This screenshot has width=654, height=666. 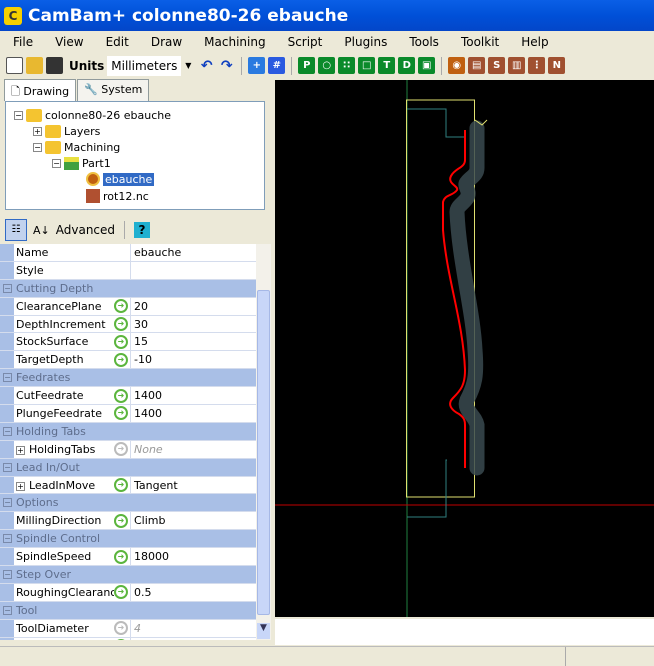 I want to click on property-category: −Feedrates, so click(x=128, y=378).